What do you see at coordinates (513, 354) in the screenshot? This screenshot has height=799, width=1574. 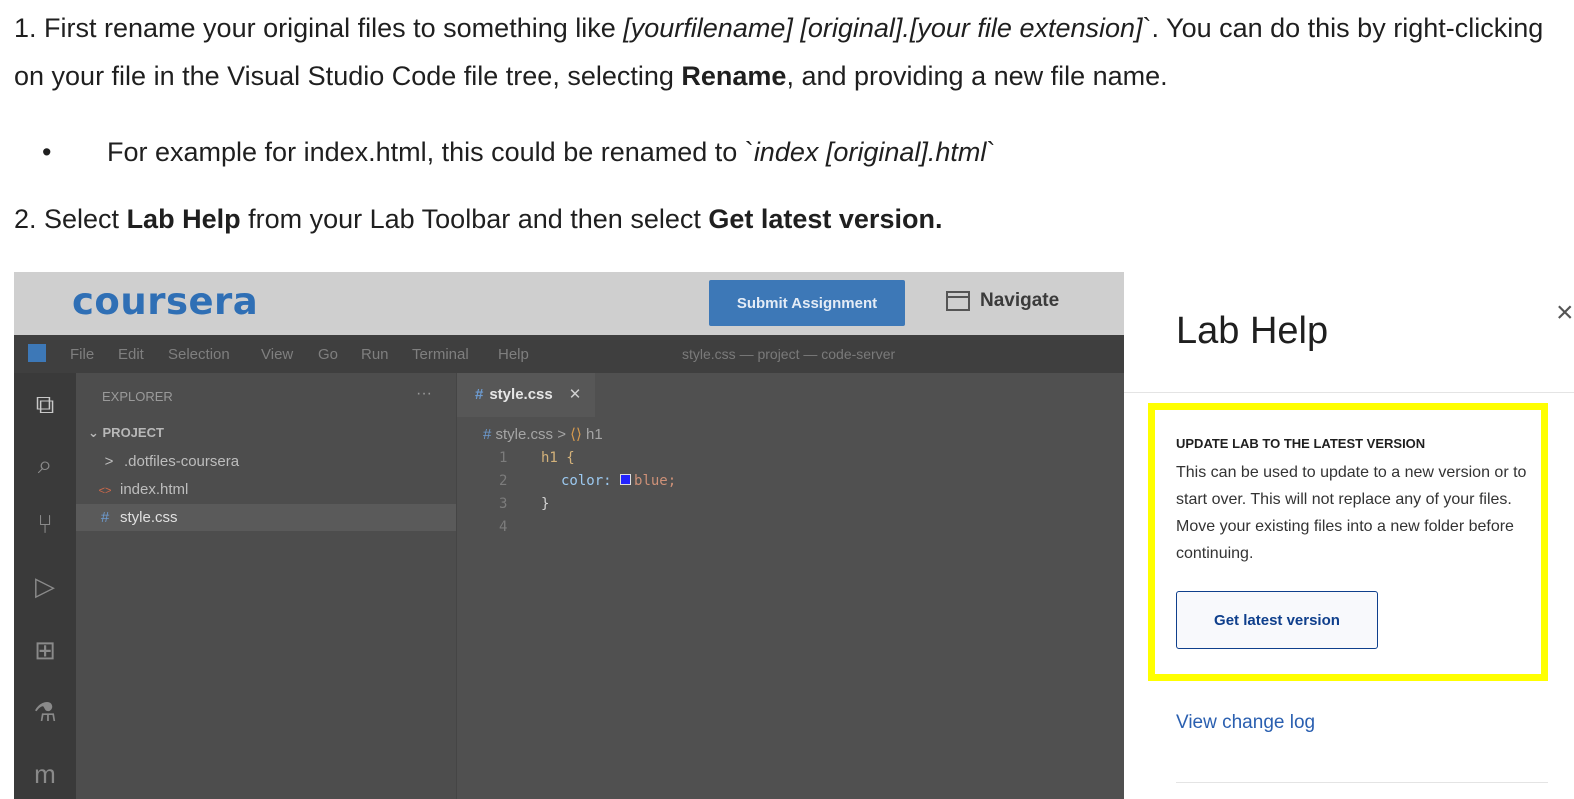 I see `menu-help: Help` at bounding box center [513, 354].